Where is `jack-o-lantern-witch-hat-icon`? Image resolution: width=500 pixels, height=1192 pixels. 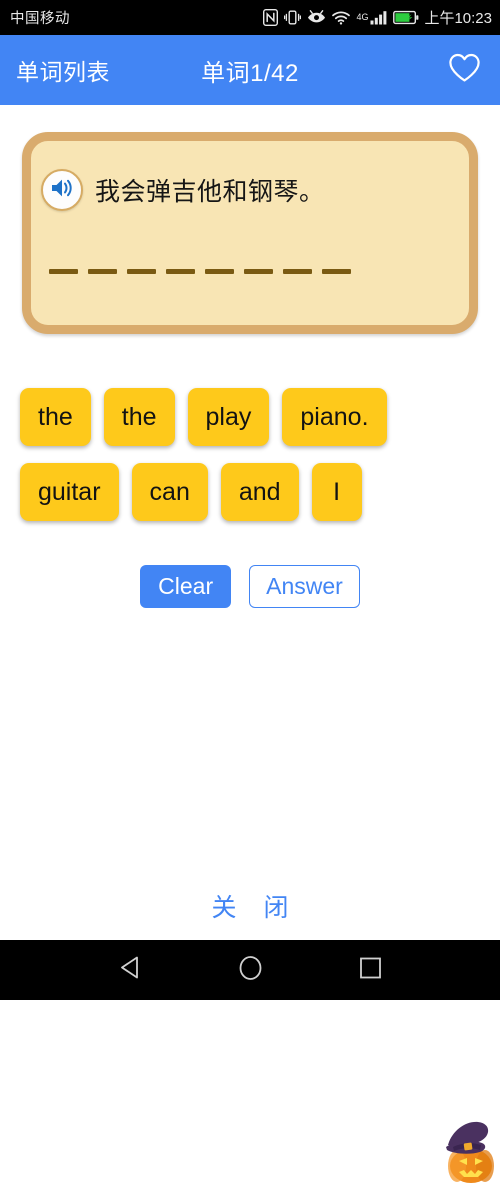
jack-o-lantern-witch-hat-icon is located at coordinates (469, 1152).